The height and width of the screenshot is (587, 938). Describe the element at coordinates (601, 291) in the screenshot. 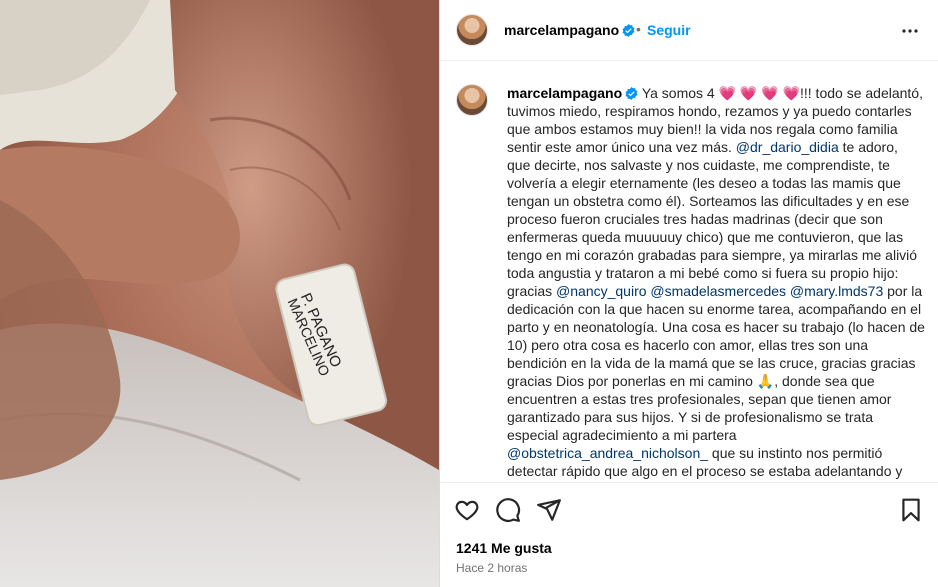

I see `mention-link: @nancy_quiro` at that location.